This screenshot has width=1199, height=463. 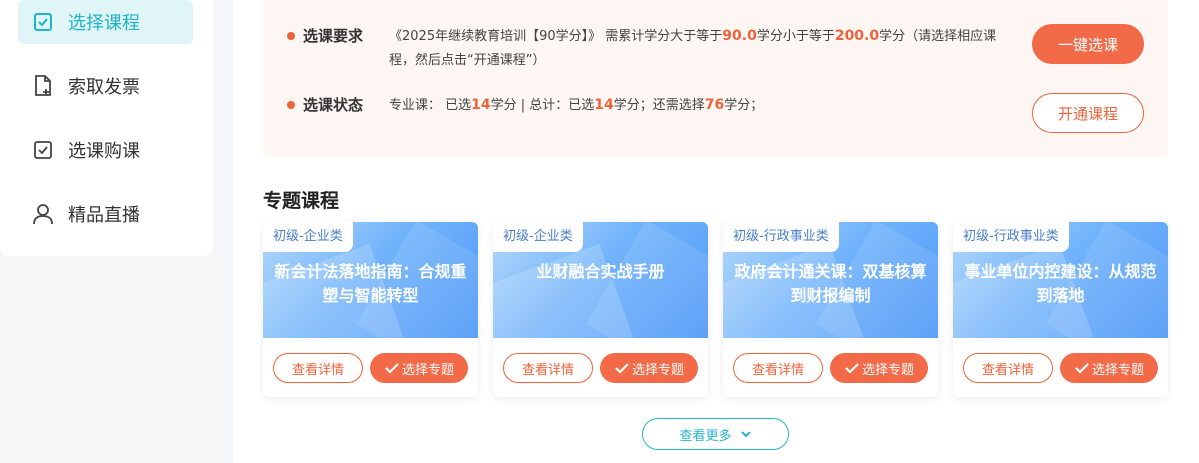 I want to click on status-title: 选课状态, so click(x=333, y=105).